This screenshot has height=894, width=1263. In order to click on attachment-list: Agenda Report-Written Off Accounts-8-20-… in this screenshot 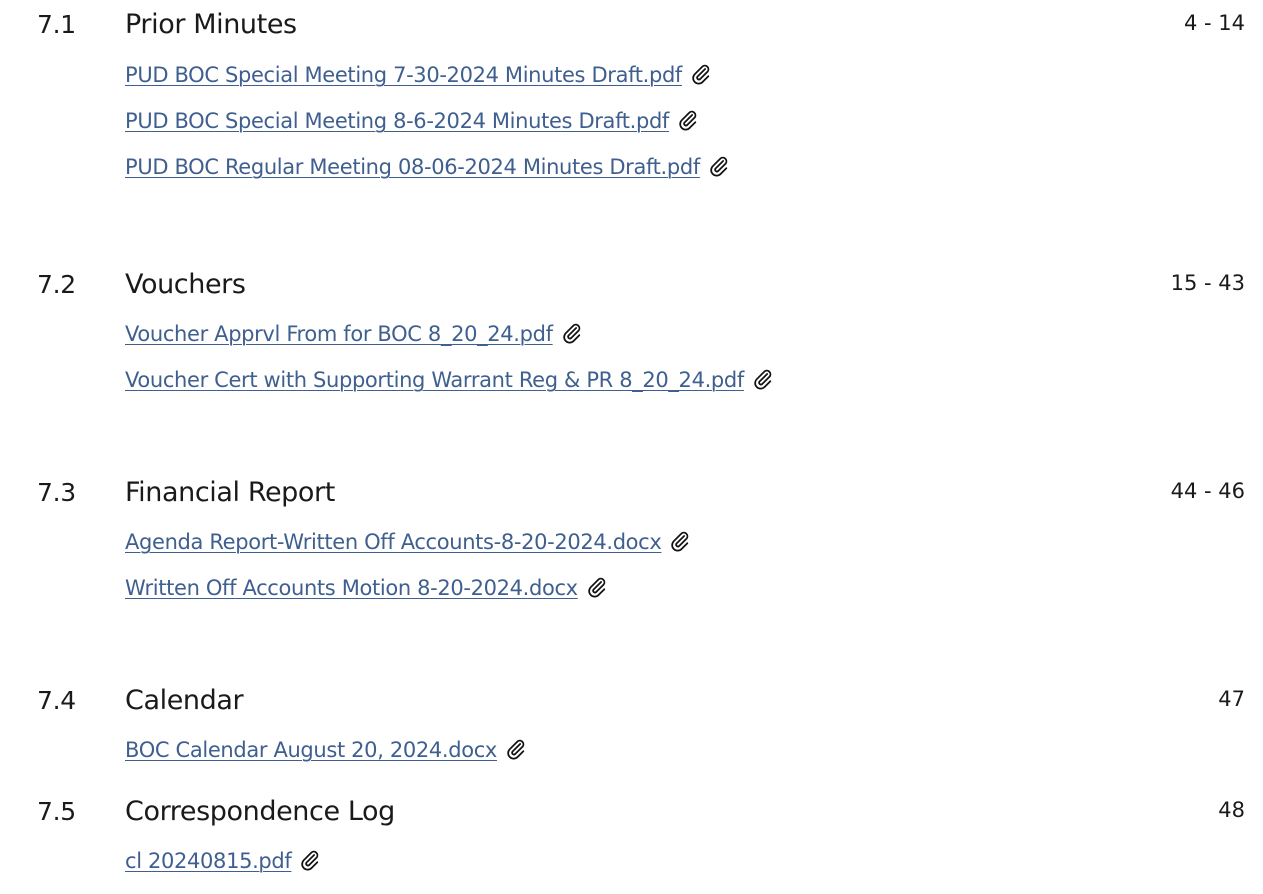, I will do `click(408, 574)`.